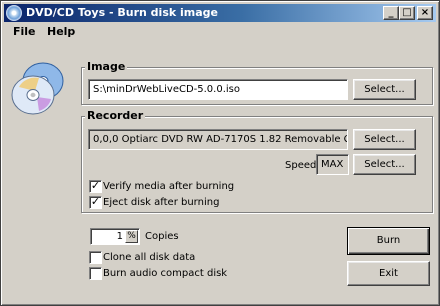  What do you see at coordinates (119, 236) in the screenshot?
I see `copies-value: 1` at bounding box center [119, 236].